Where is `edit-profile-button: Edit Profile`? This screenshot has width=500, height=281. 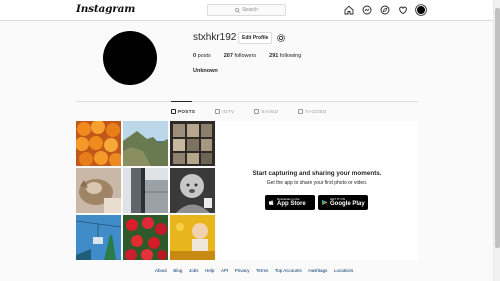
edit-profile-button: Edit Profile is located at coordinates (255, 38).